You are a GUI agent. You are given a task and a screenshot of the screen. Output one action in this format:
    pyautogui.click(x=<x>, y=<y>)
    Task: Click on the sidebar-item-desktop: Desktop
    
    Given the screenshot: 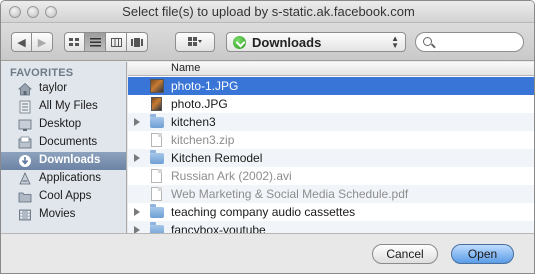 What is the action you would take?
    pyautogui.click(x=63, y=125)
    